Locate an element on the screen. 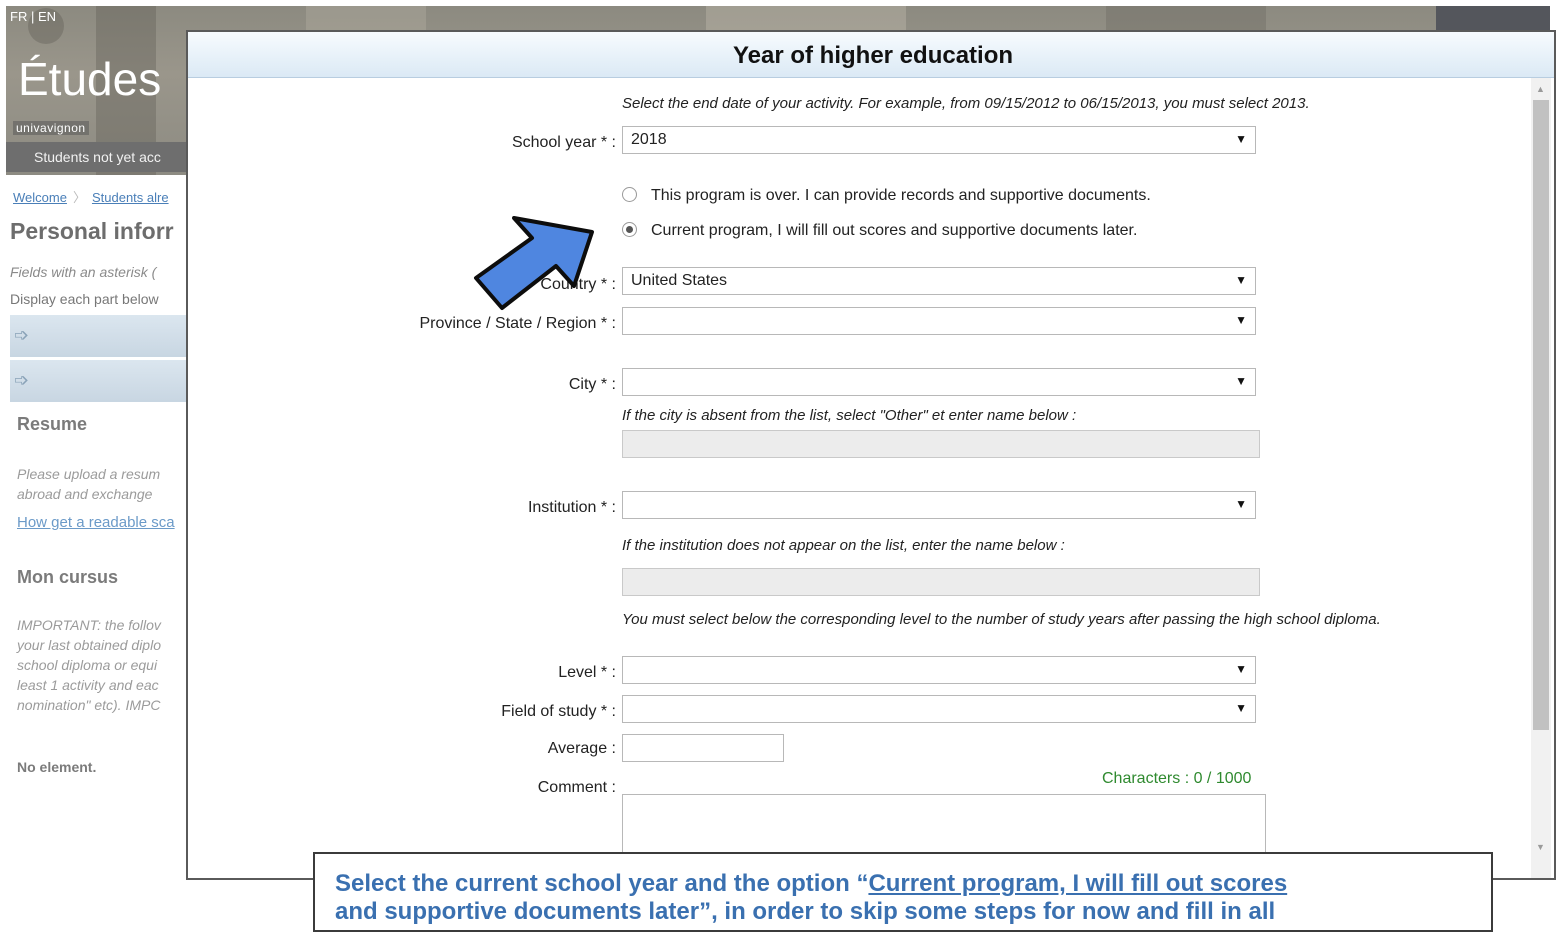  resume-text-line: Please upload a resum is located at coordinates (89, 474).